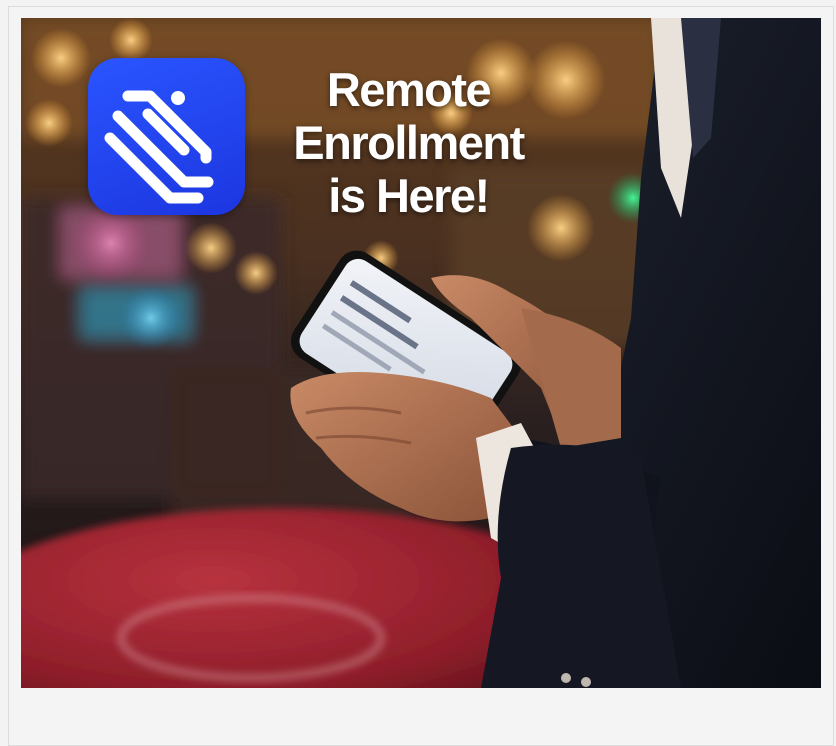 This screenshot has height=746, width=836. What do you see at coordinates (159, 147) in the screenshot?
I see `layered-stack-icon` at bounding box center [159, 147].